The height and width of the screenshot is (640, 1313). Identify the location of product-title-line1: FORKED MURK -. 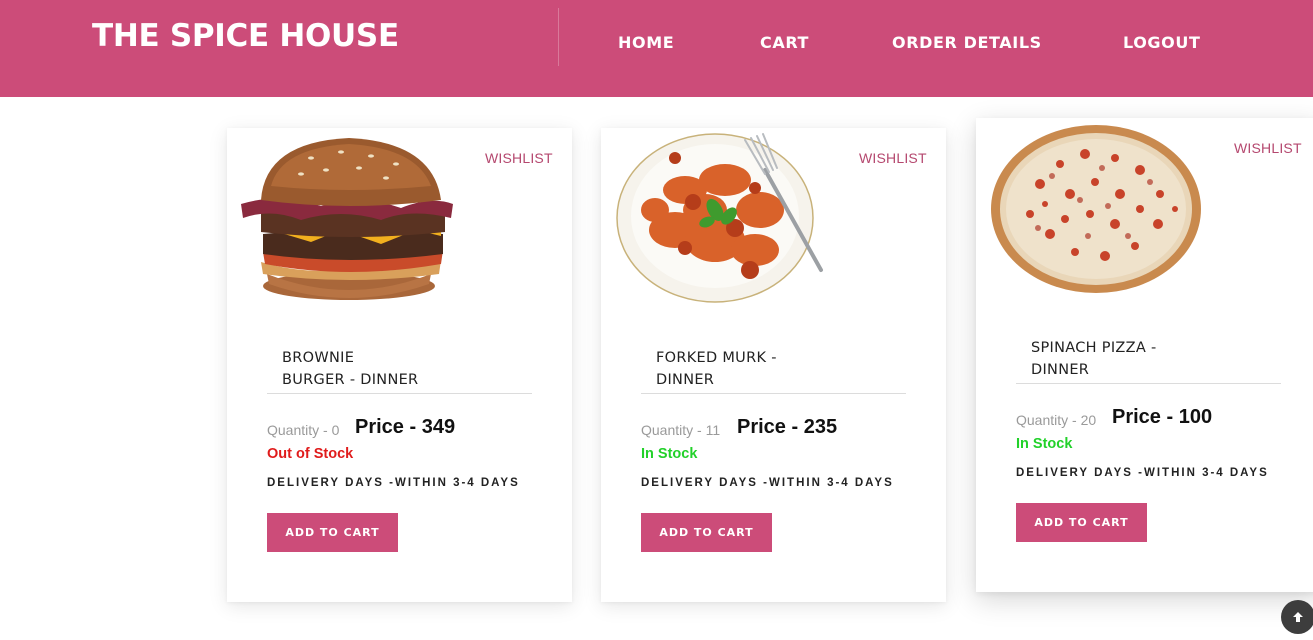
(716, 358).